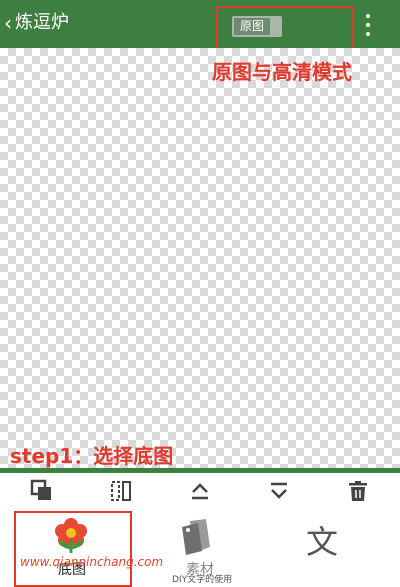 This screenshot has width=400, height=587. Describe the element at coordinates (196, 537) in the screenshot. I see `materials-icon` at that location.